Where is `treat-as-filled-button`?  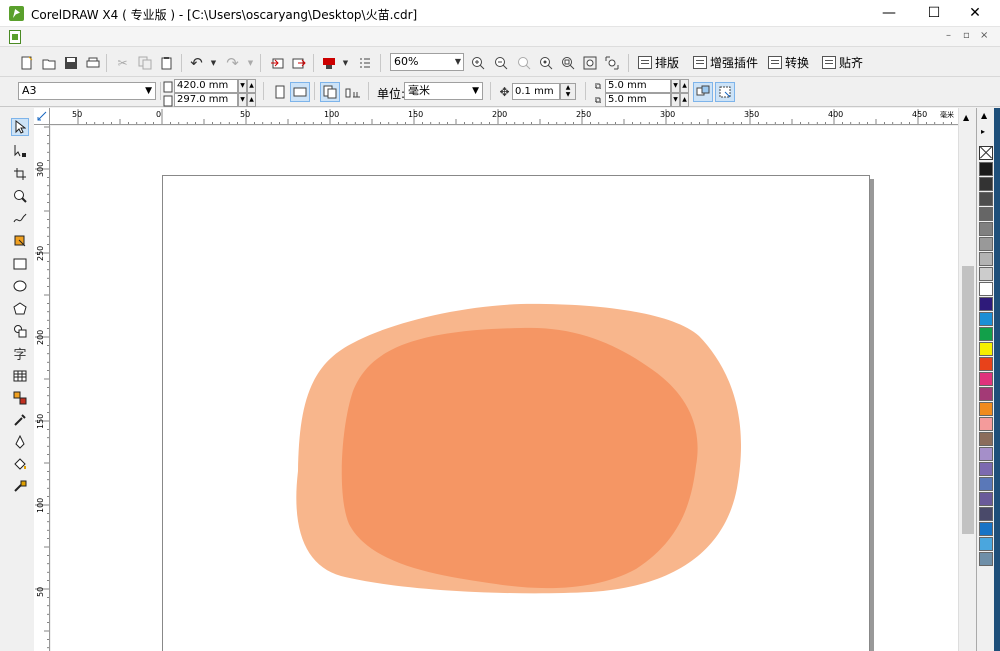
treat-as-filled-button is located at coordinates (703, 92).